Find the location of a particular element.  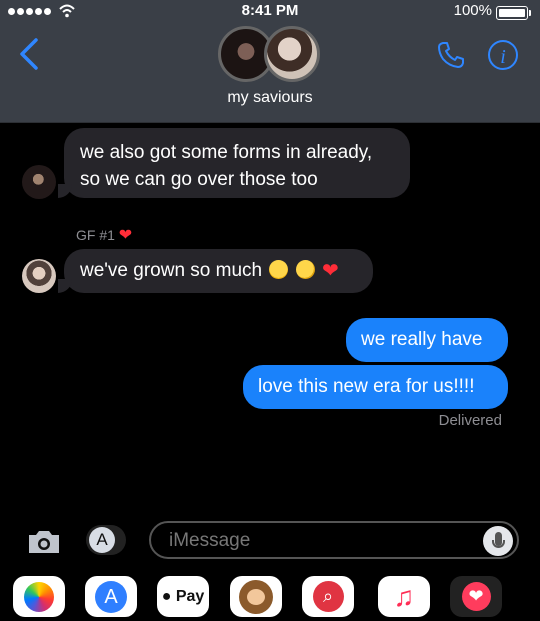

web-search-button: ⌕ is located at coordinates (328, 596).